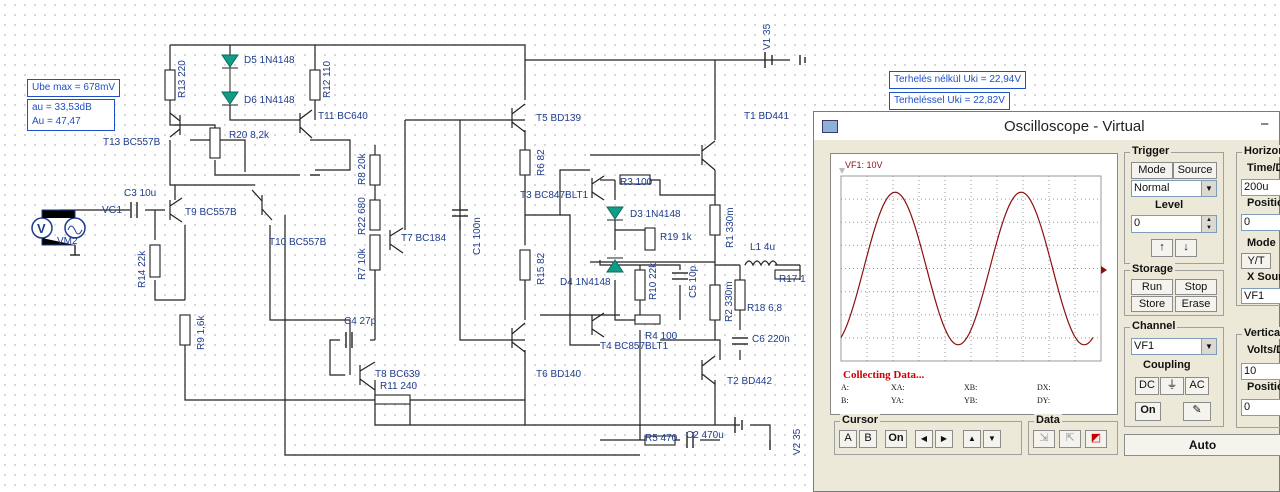 This screenshot has height=492, width=1280. I want to click on import-data-button: ⇲, so click(1044, 439).